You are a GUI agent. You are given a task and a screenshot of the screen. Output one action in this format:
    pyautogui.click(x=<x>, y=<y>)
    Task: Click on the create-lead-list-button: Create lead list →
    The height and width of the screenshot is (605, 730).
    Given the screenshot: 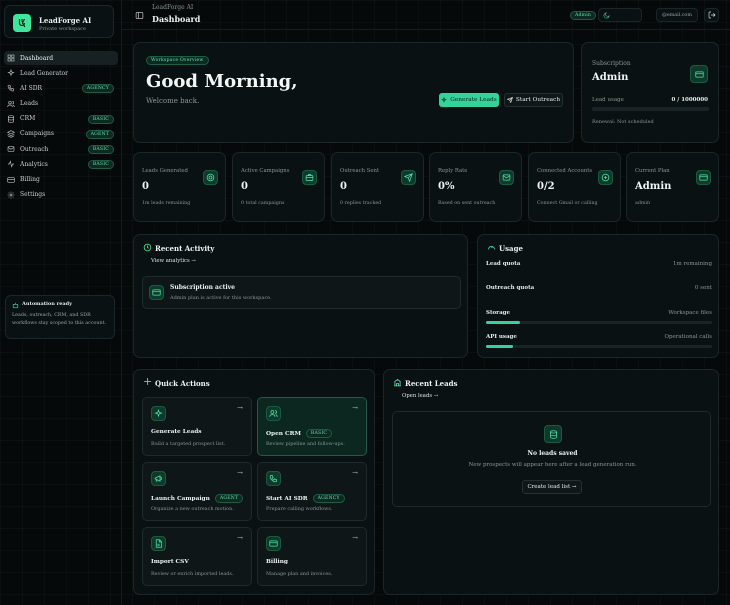 What is the action you would take?
    pyautogui.click(x=552, y=487)
    